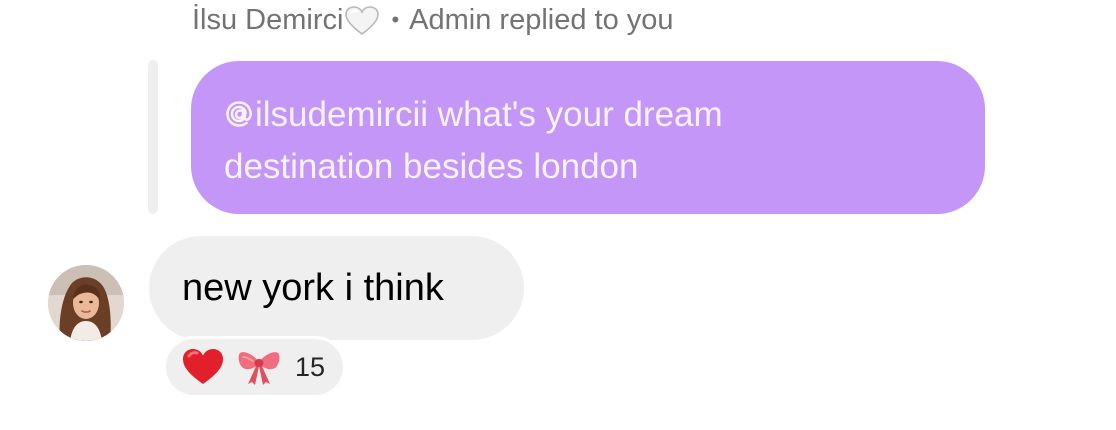 The height and width of the screenshot is (430, 1116). What do you see at coordinates (259, 368) in the screenshot?
I see `ribbon-icon` at bounding box center [259, 368].